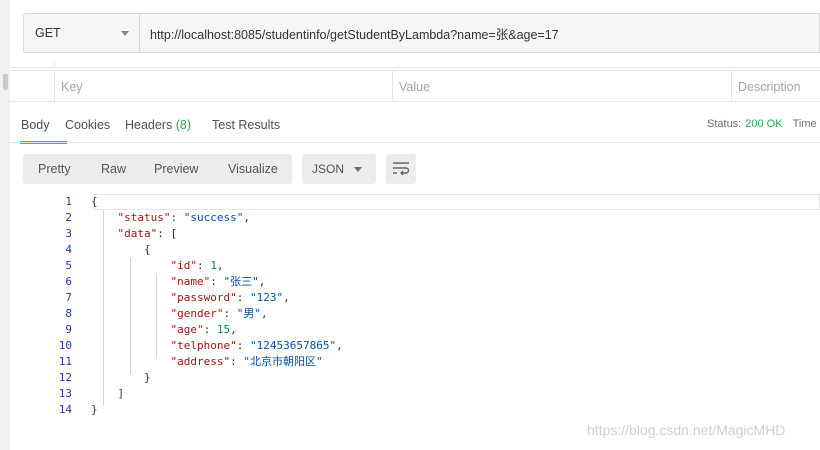 This screenshot has height=450, width=820. Describe the element at coordinates (218, 281) in the screenshot. I see `code-text: "name": "张三",` at that location.